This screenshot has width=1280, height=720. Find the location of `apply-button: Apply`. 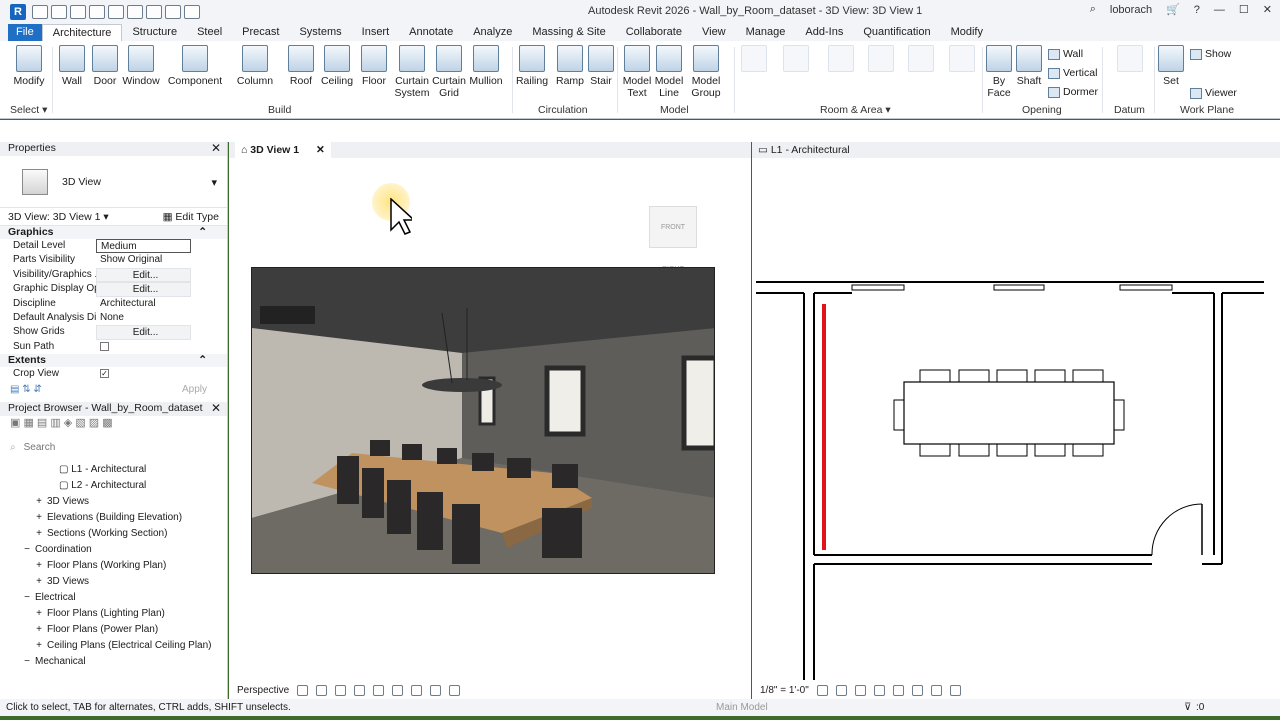

apply-button: Apply is located at coordinates (194, 389).